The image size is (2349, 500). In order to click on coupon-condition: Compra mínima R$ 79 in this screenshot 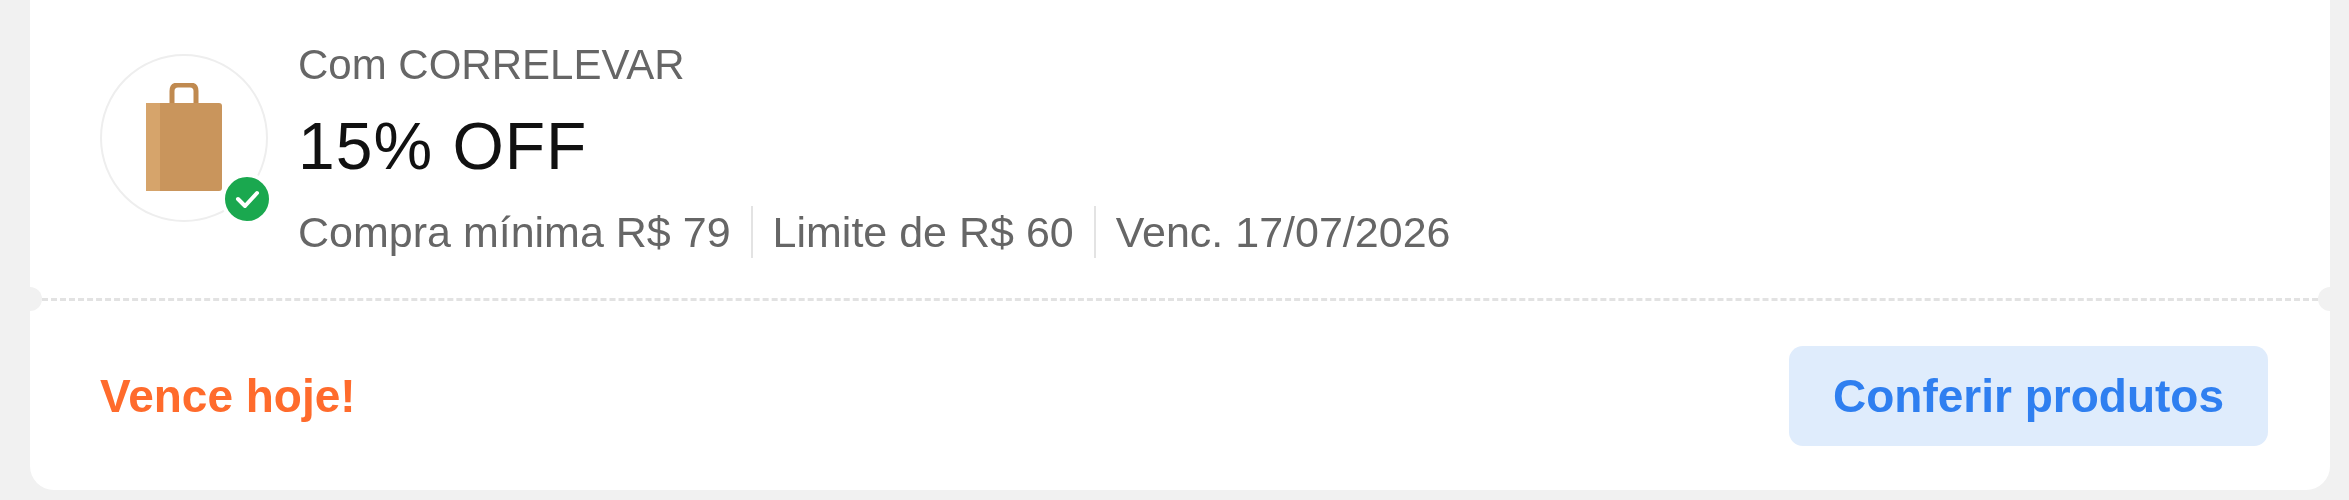, I will do `click(514, 232)`.